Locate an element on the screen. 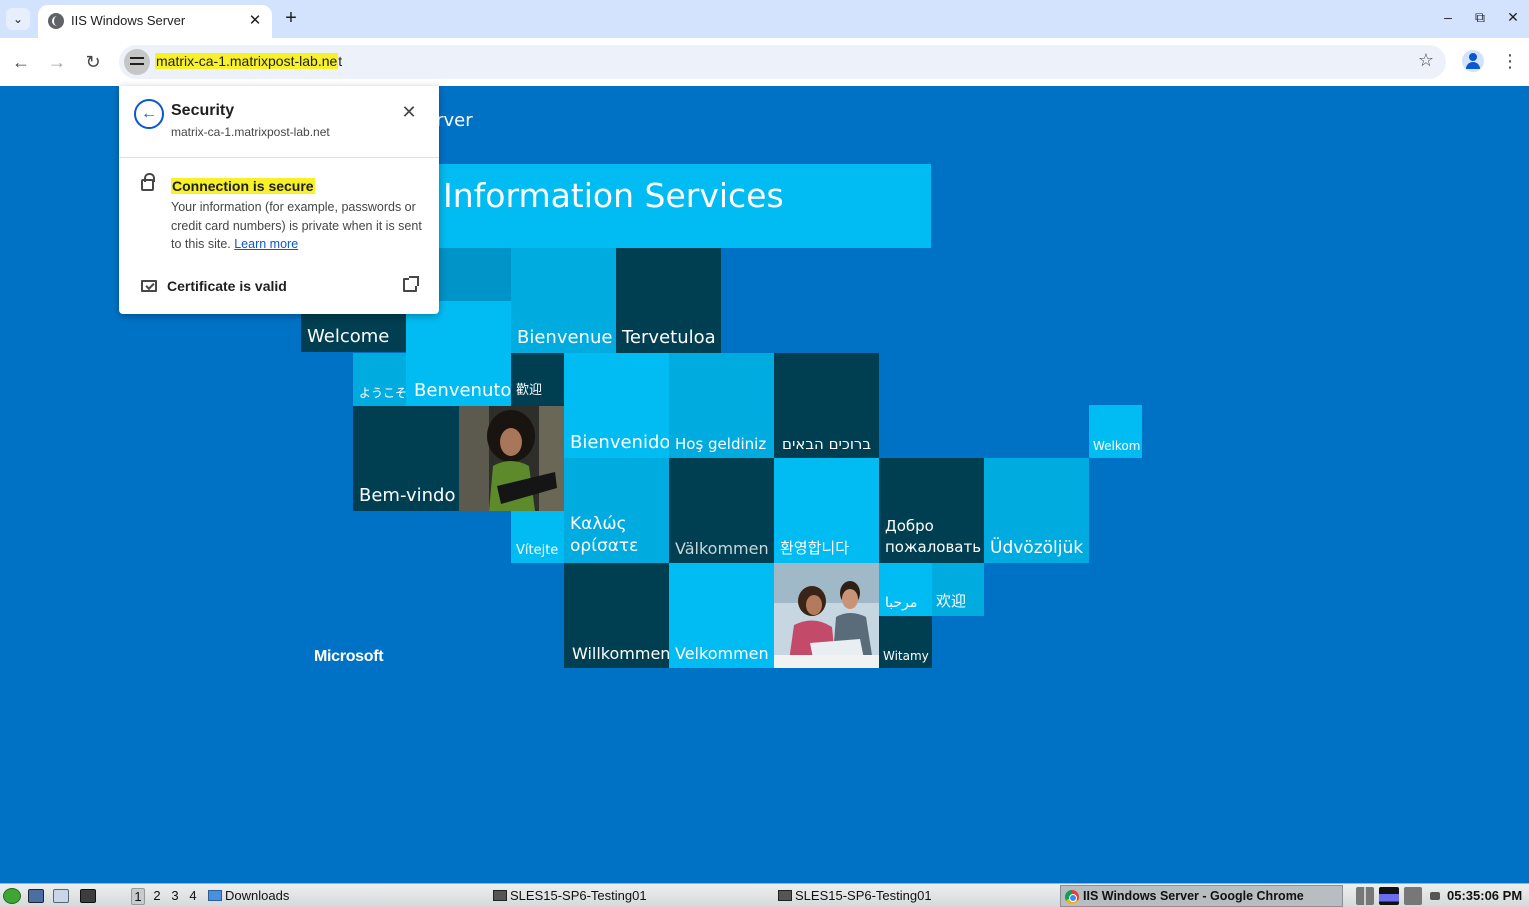 The image size is (1529, 907). tile-bem-vindo: Bem-vindo is located at coordinates (406, 458).